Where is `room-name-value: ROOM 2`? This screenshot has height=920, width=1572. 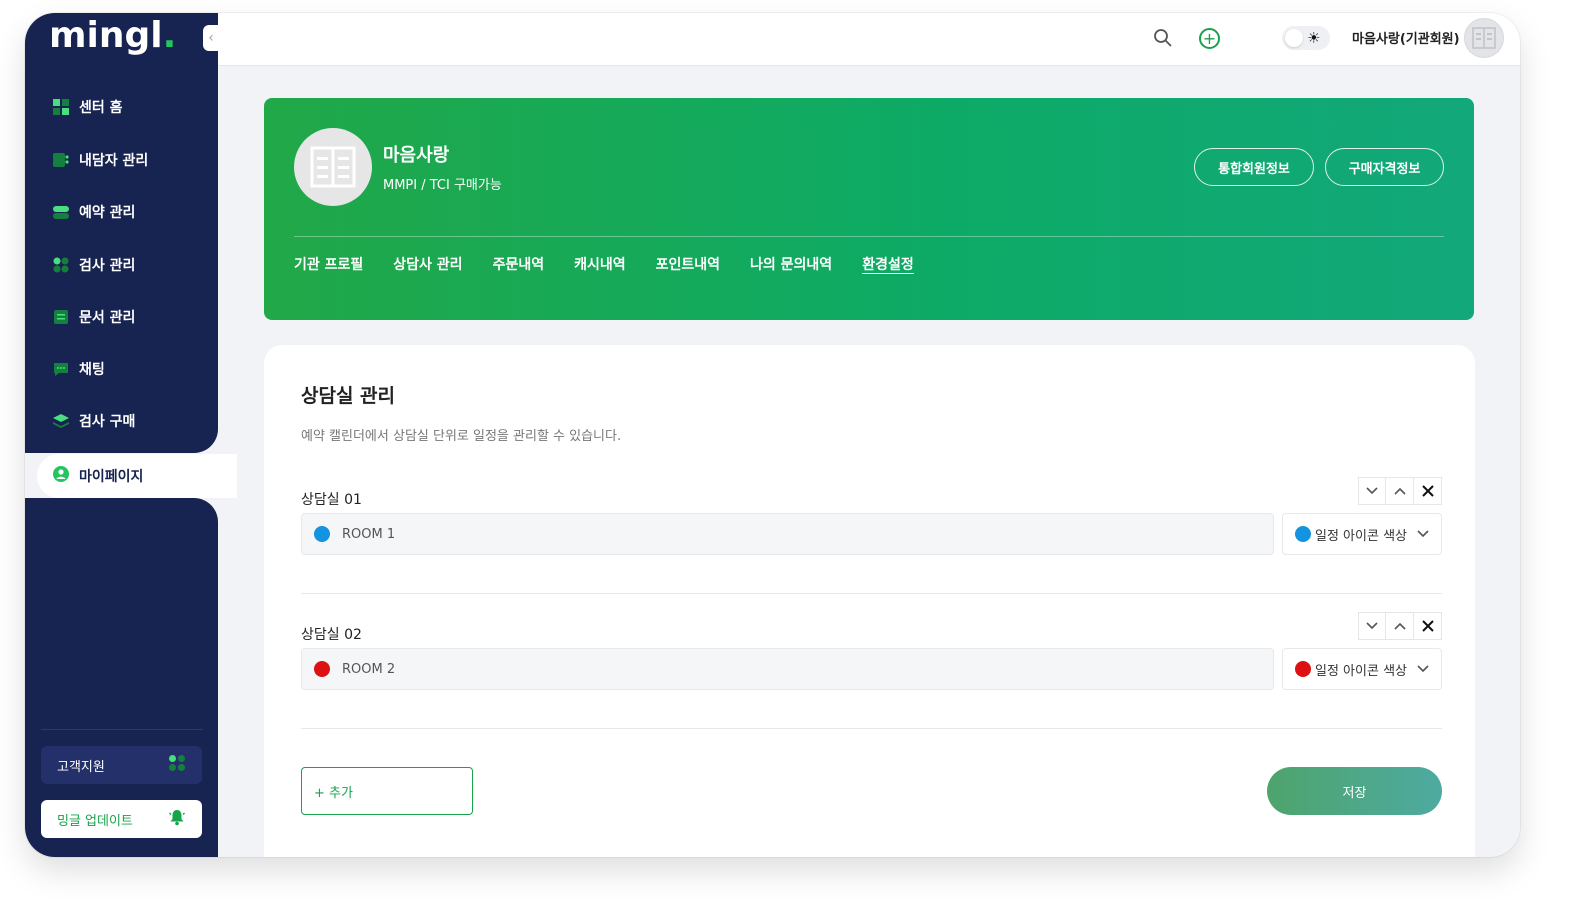 room-name-value: ROOM 2 is located at coordinates (369, 669).